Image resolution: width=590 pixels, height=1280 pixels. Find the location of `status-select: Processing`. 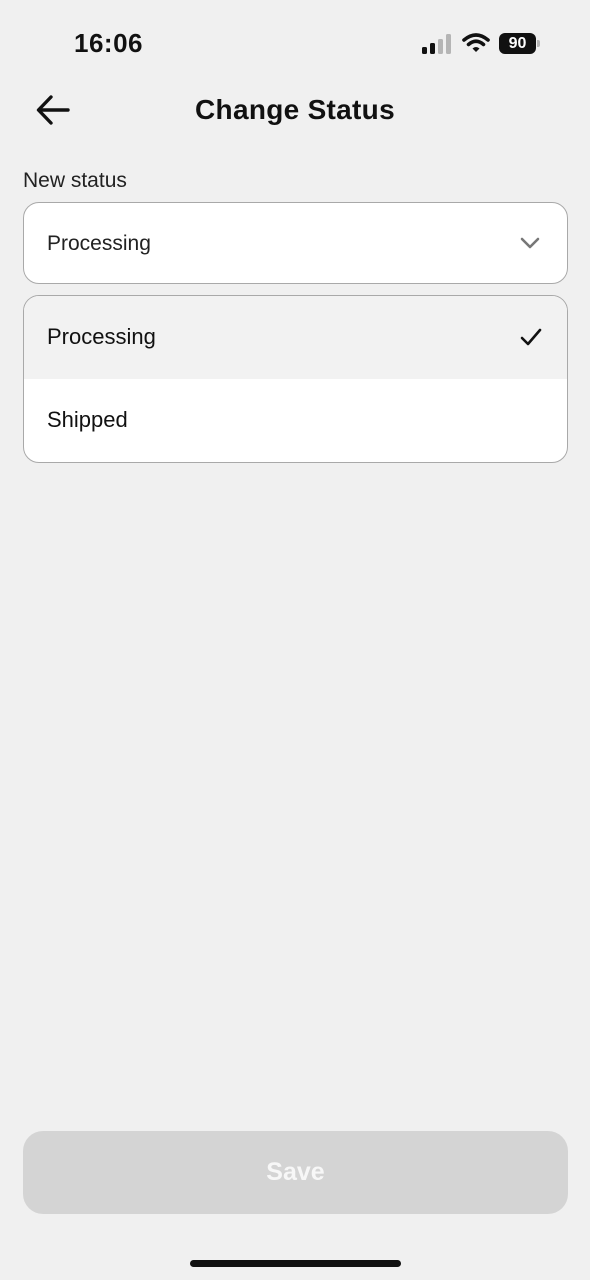

status-select: Processing is located at coordinates (295, 243).